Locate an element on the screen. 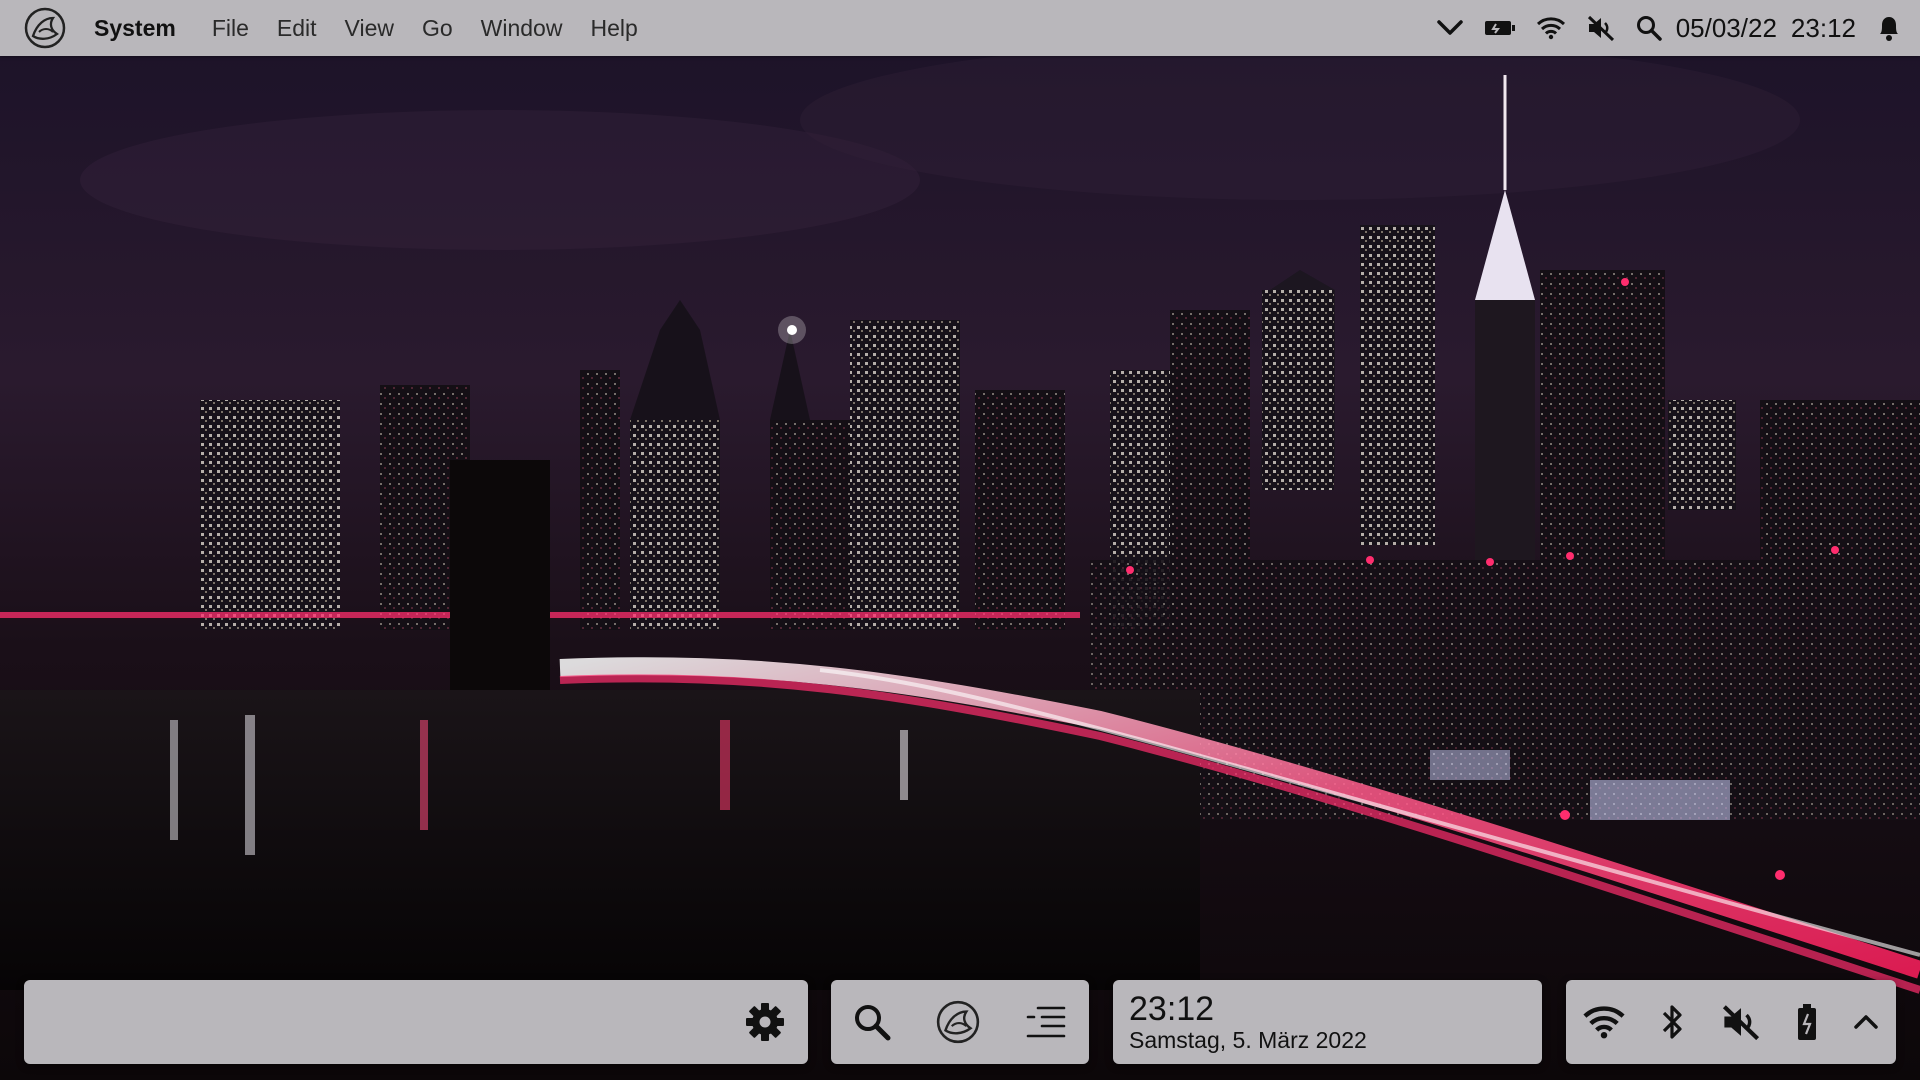 This screenshot has height=1080, width=1920. menu-help: Help is located at coordinates (613, 28).